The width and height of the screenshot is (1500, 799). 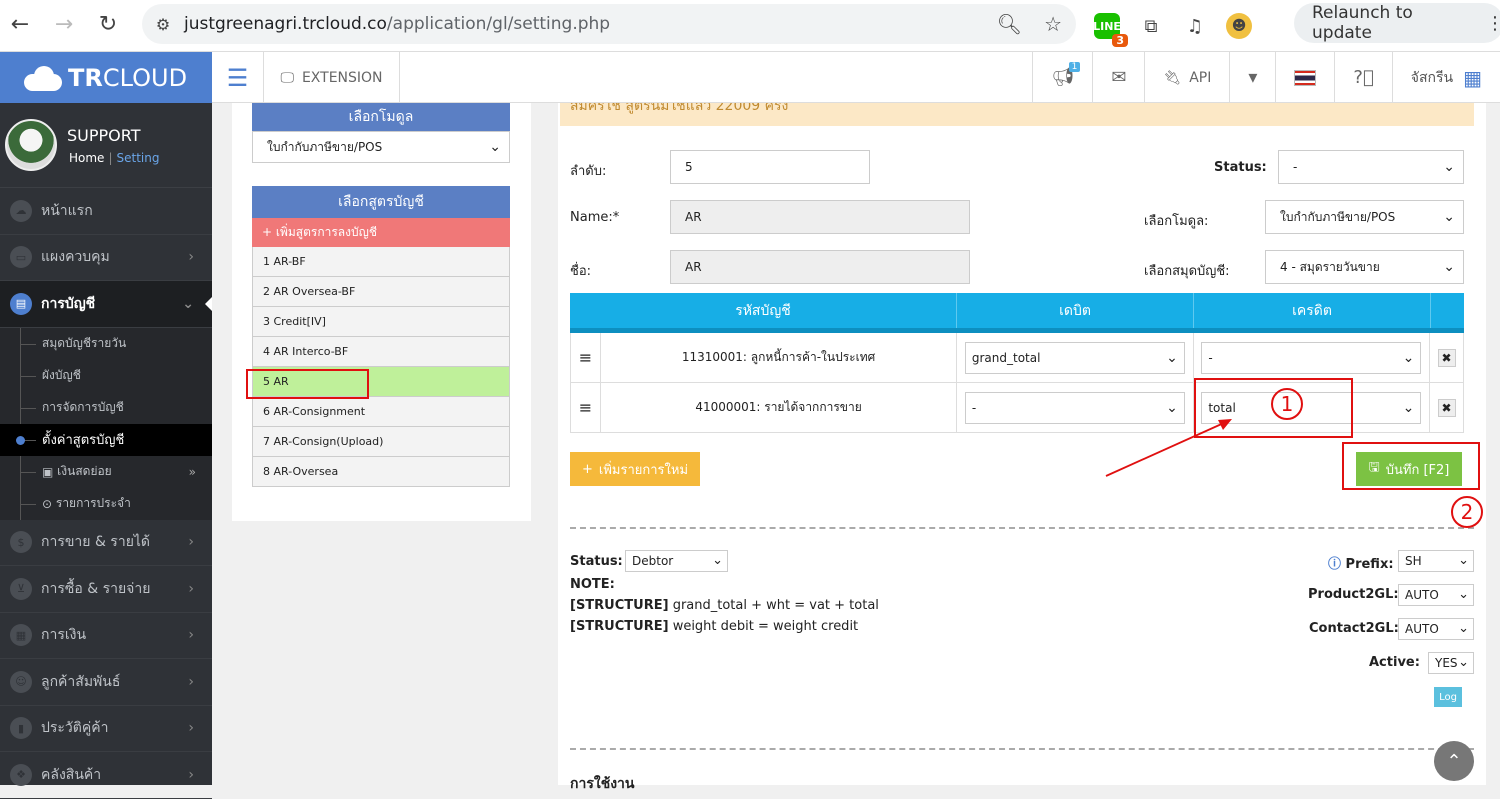 I want to click on annotation-arrow, so click(x=1168, y=448).